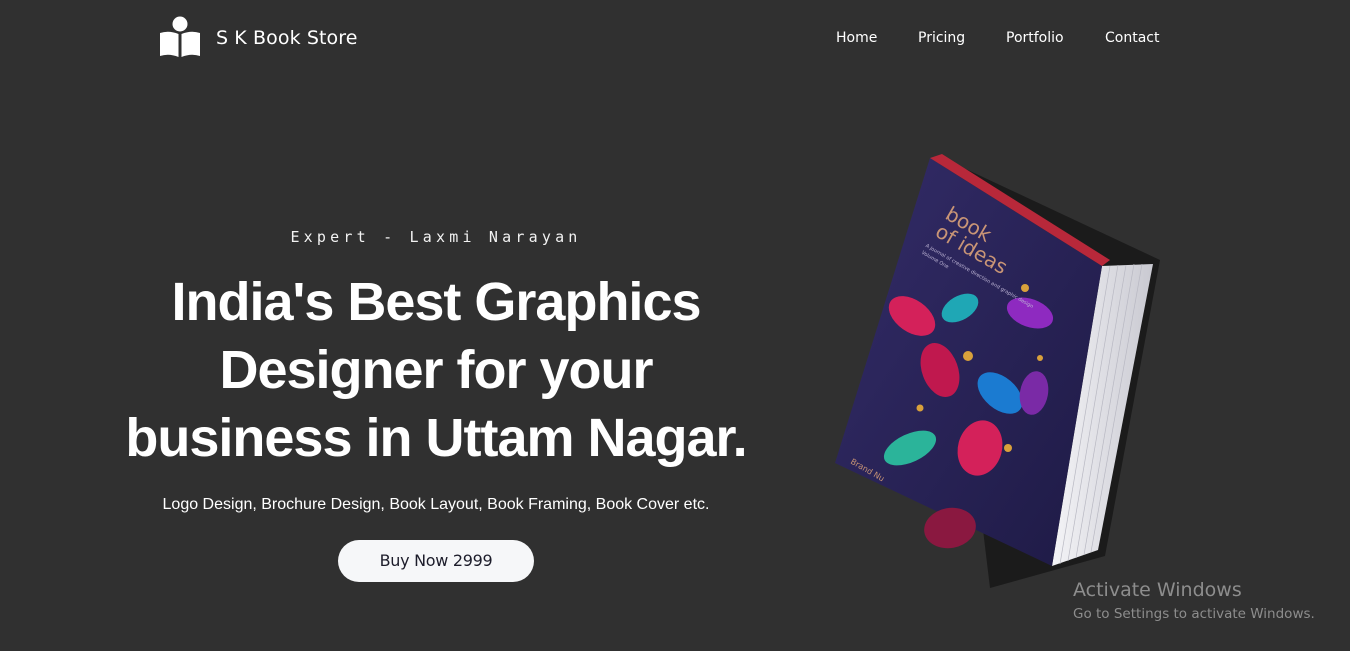 The height and width of the screenshot is (651, 1350). Describe the element at coordinates (1035, 38) in the screenshot. I see `nav-link-portfolio: Portfolio` at that location.